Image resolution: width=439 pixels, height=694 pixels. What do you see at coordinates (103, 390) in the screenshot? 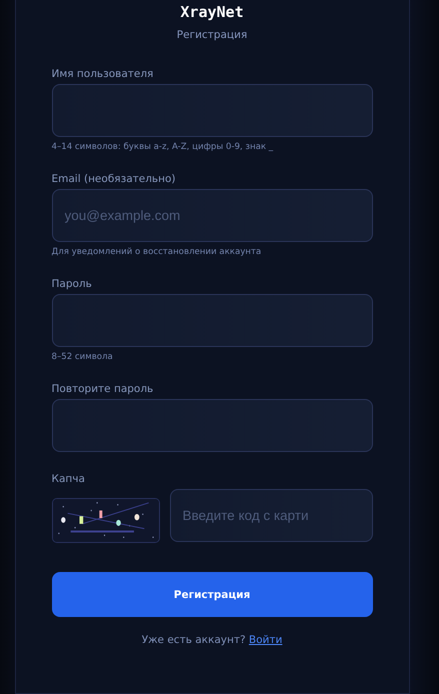
I see `field-label: Повторите пароль` at bounding box center [103, 390].